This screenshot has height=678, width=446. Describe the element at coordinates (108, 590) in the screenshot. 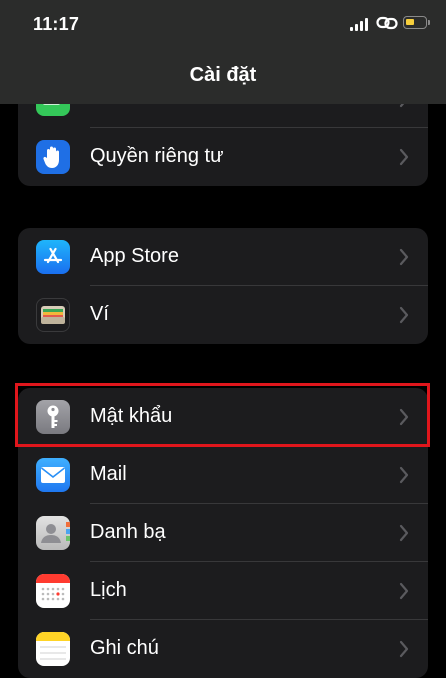

I see `settings-row-label: Lịch` at that location.